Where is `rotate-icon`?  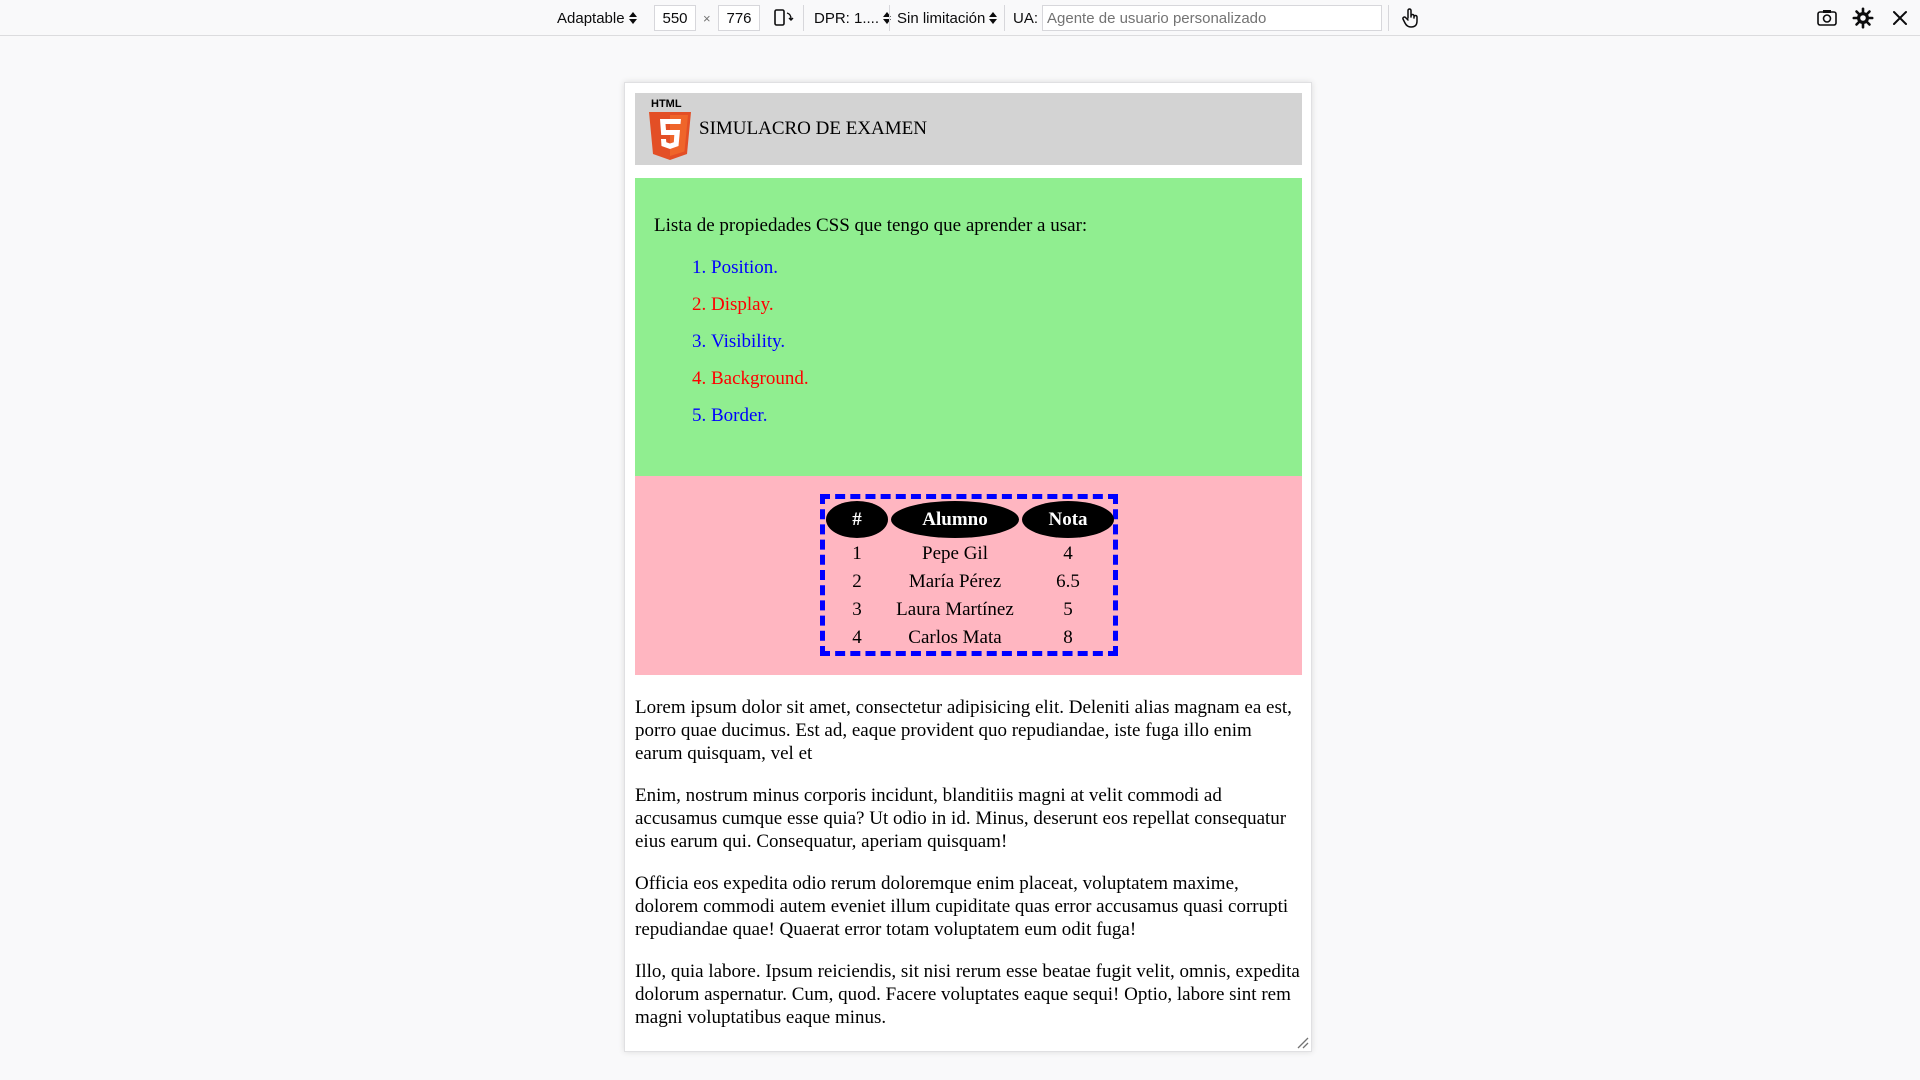 rotate-icon is located at coordinates (784, 17).